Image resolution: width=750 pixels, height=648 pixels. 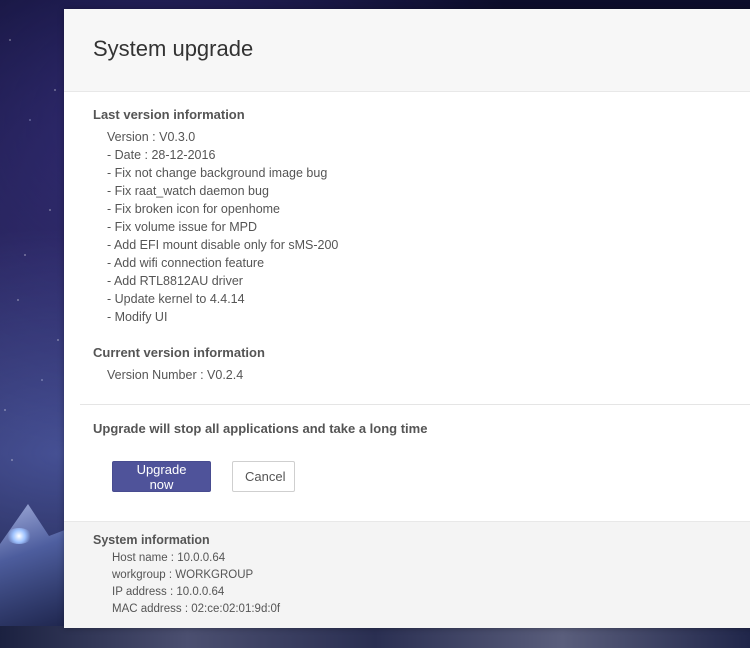 What do you see at coordinates (407, 50) in the screenshot?
I see `dialog-header: System upgrade` at bounding box center [407, 50].